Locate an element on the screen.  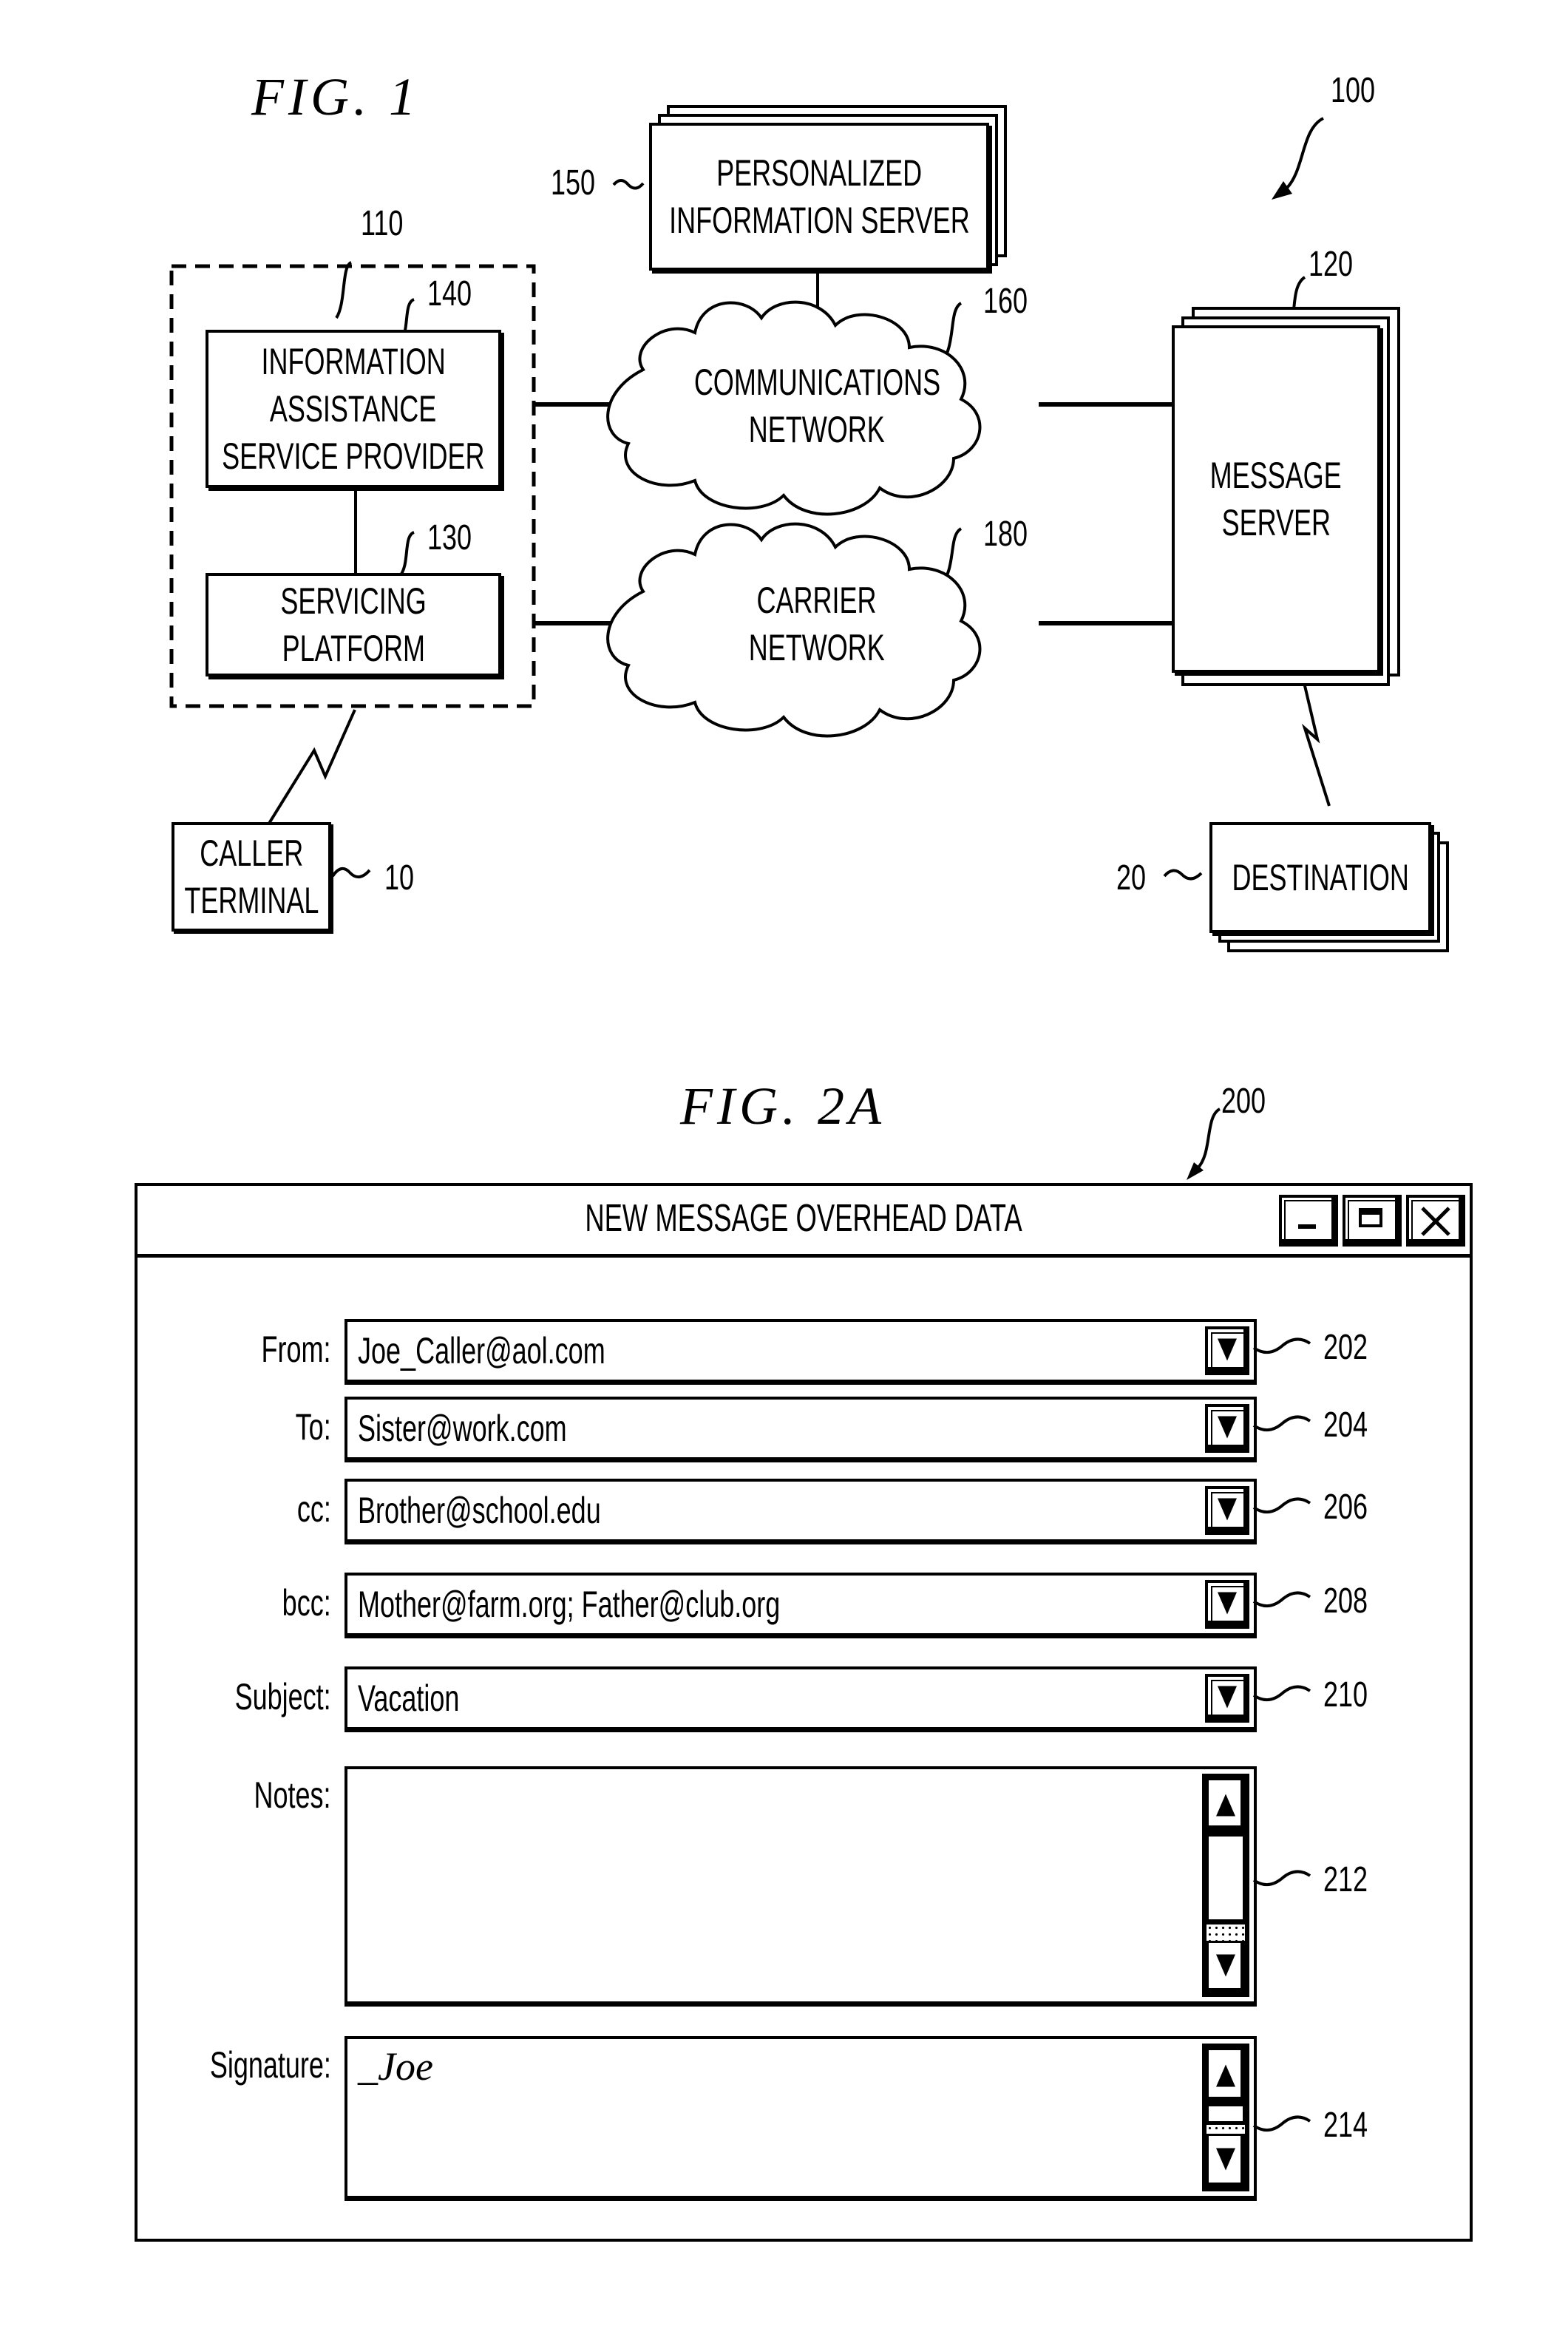
signature-textarea: _Joe is located at coordinates (801, 2117).